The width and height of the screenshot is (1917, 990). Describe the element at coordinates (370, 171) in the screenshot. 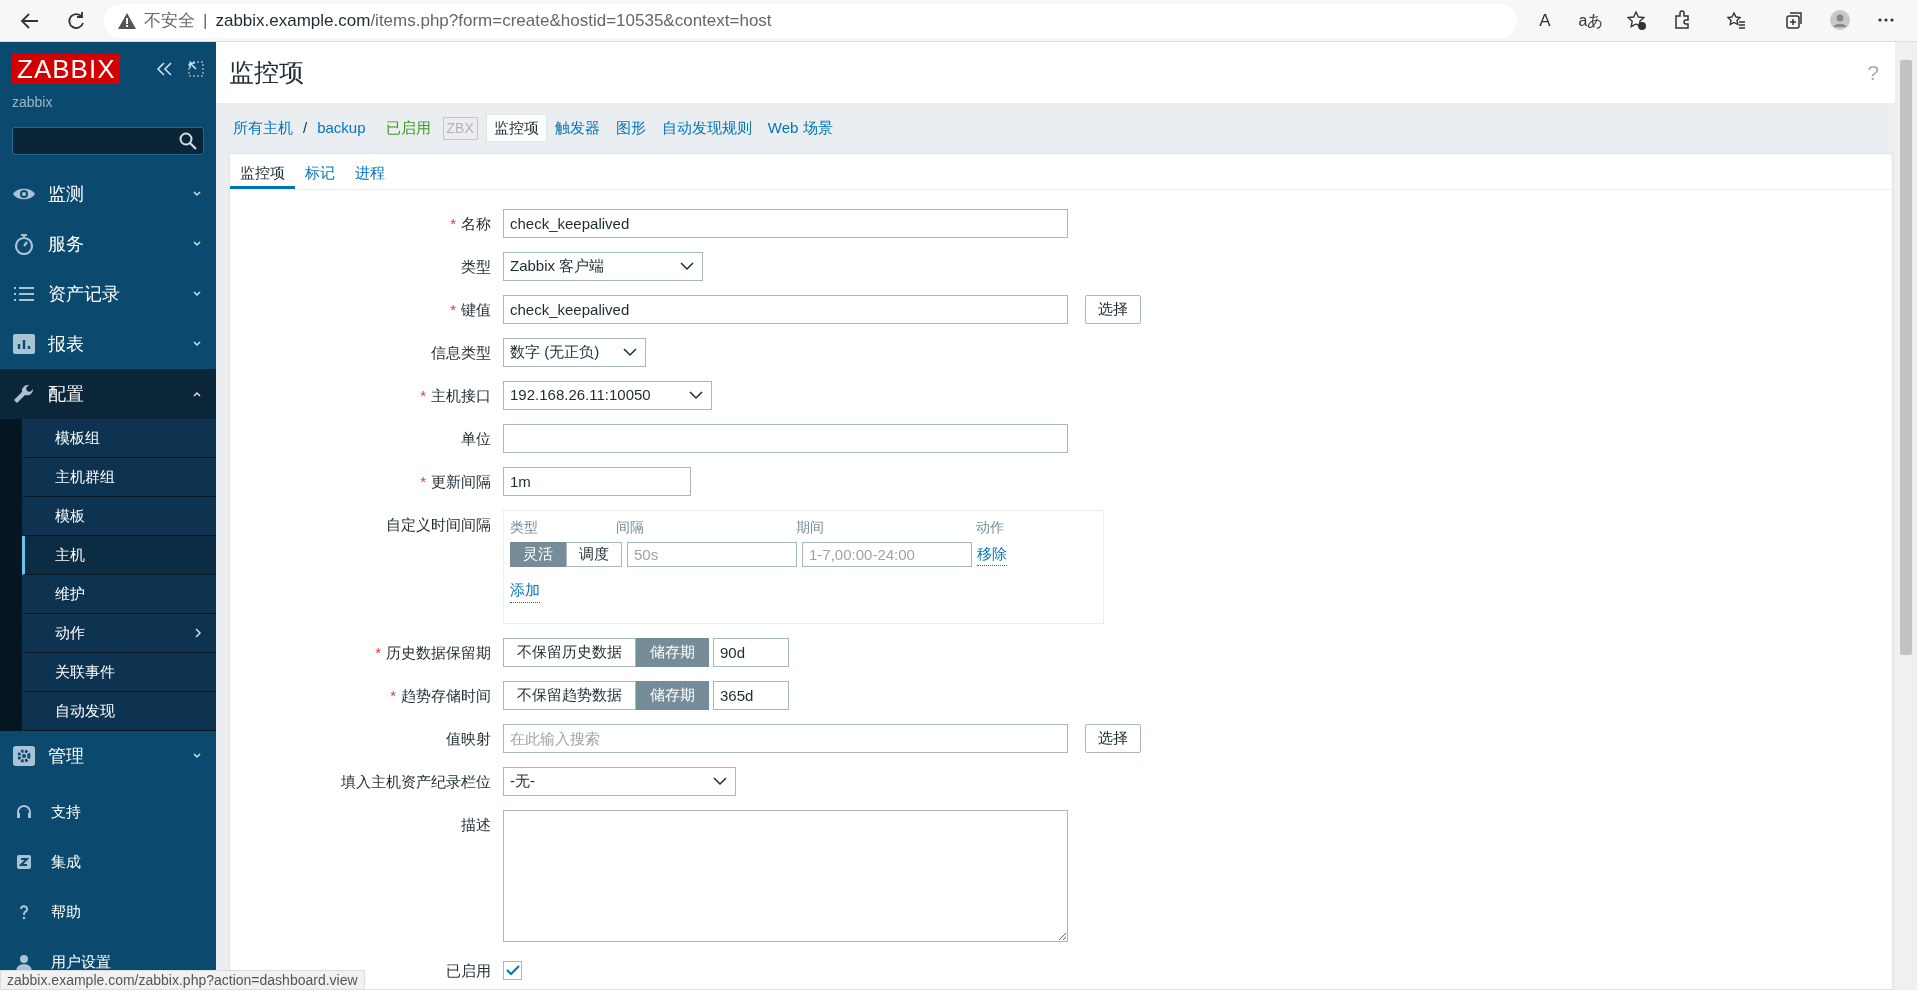

I see `form-tab: 进程` at that location.